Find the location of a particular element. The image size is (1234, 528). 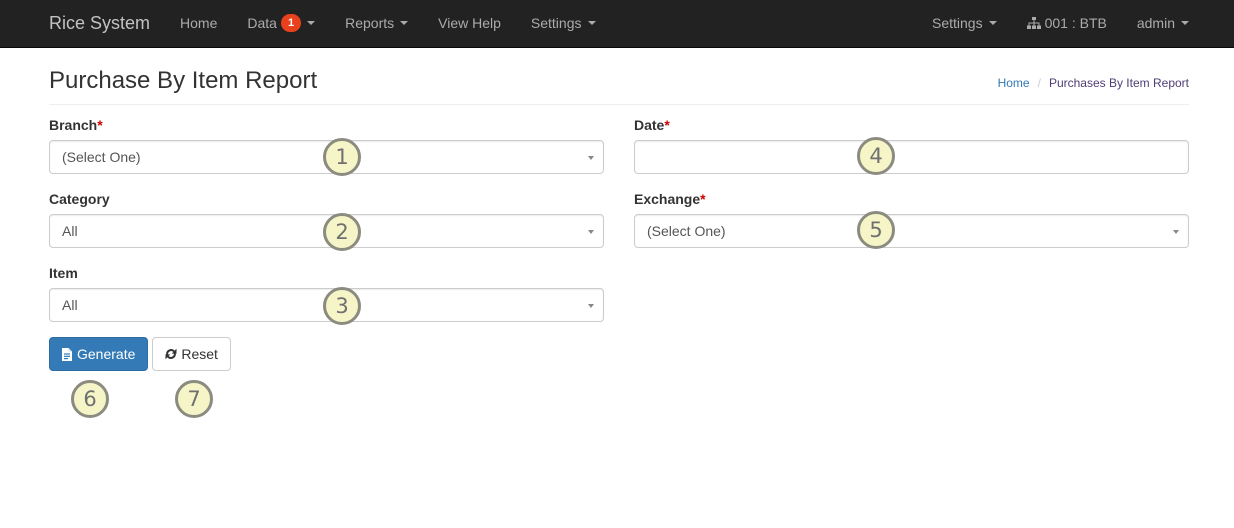

nav-item-data: Data 1 is located at coordinates (281, 23).